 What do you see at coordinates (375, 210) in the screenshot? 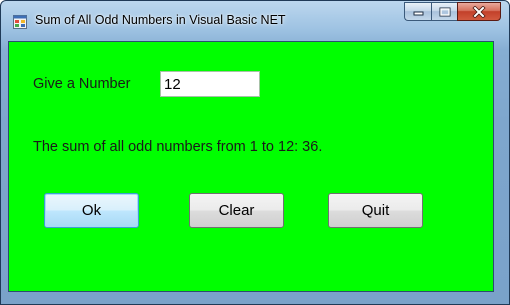
I see `quit-button: Quit` at bounding box center [375, 210].